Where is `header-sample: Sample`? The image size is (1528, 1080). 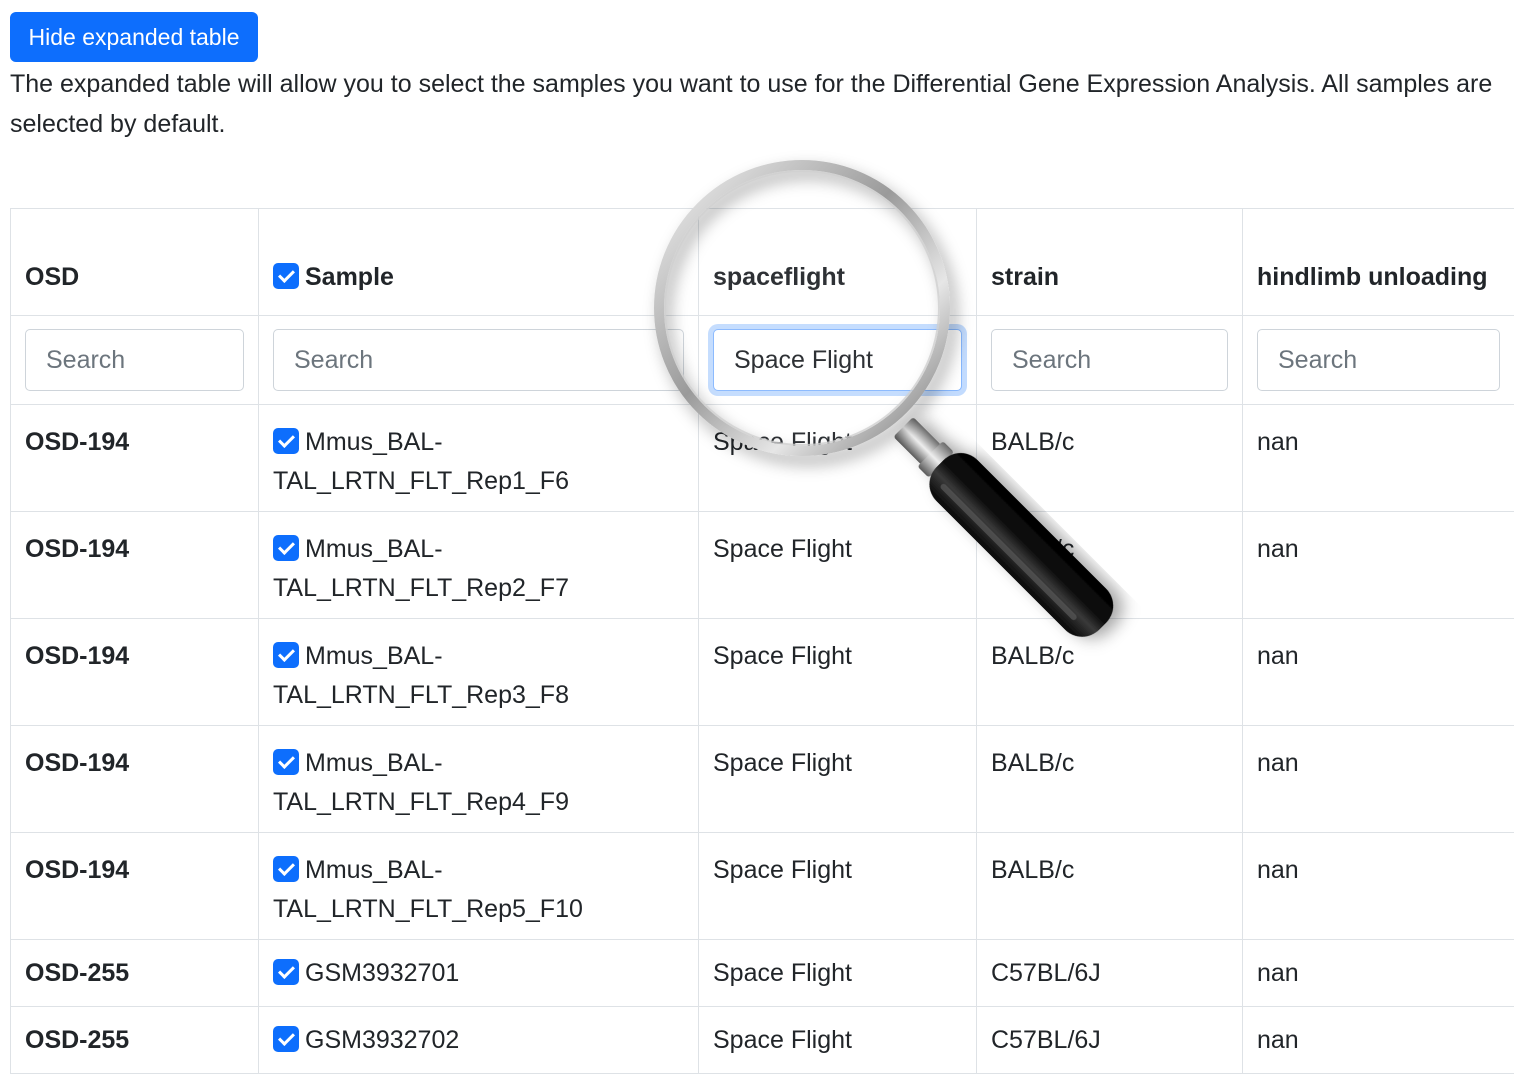 header-sample: Sample is located at coordinates (478, 262).